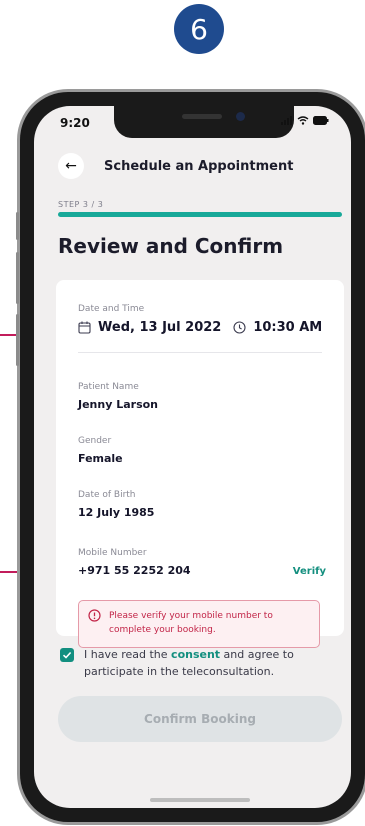 Image resolution: width=365 pixels, height=826 pixels. I want to click on progress-bar, so click(200, 214).